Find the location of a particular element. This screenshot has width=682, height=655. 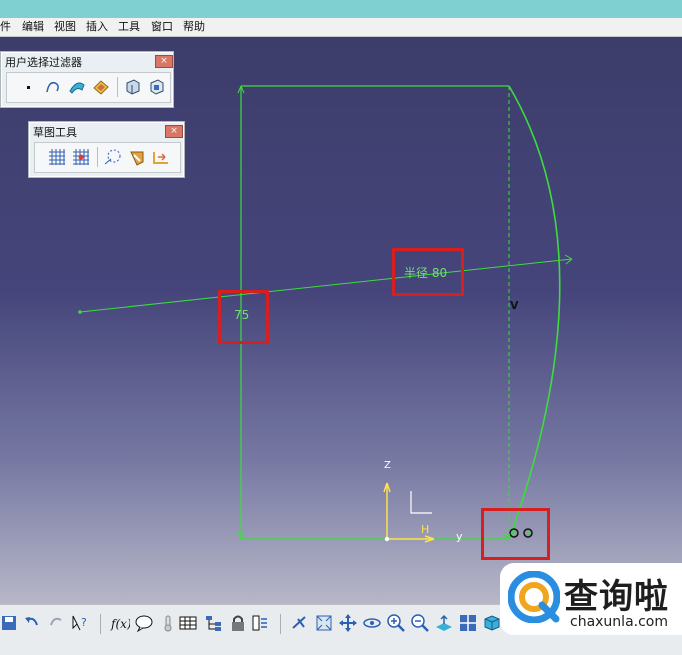

radius-highlight-box is located at coordinates (428, 272).